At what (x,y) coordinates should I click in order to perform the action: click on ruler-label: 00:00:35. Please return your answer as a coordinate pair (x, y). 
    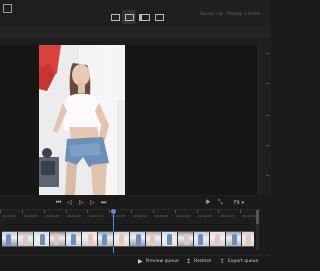
    Looking at the image, I should click on (161, 216).